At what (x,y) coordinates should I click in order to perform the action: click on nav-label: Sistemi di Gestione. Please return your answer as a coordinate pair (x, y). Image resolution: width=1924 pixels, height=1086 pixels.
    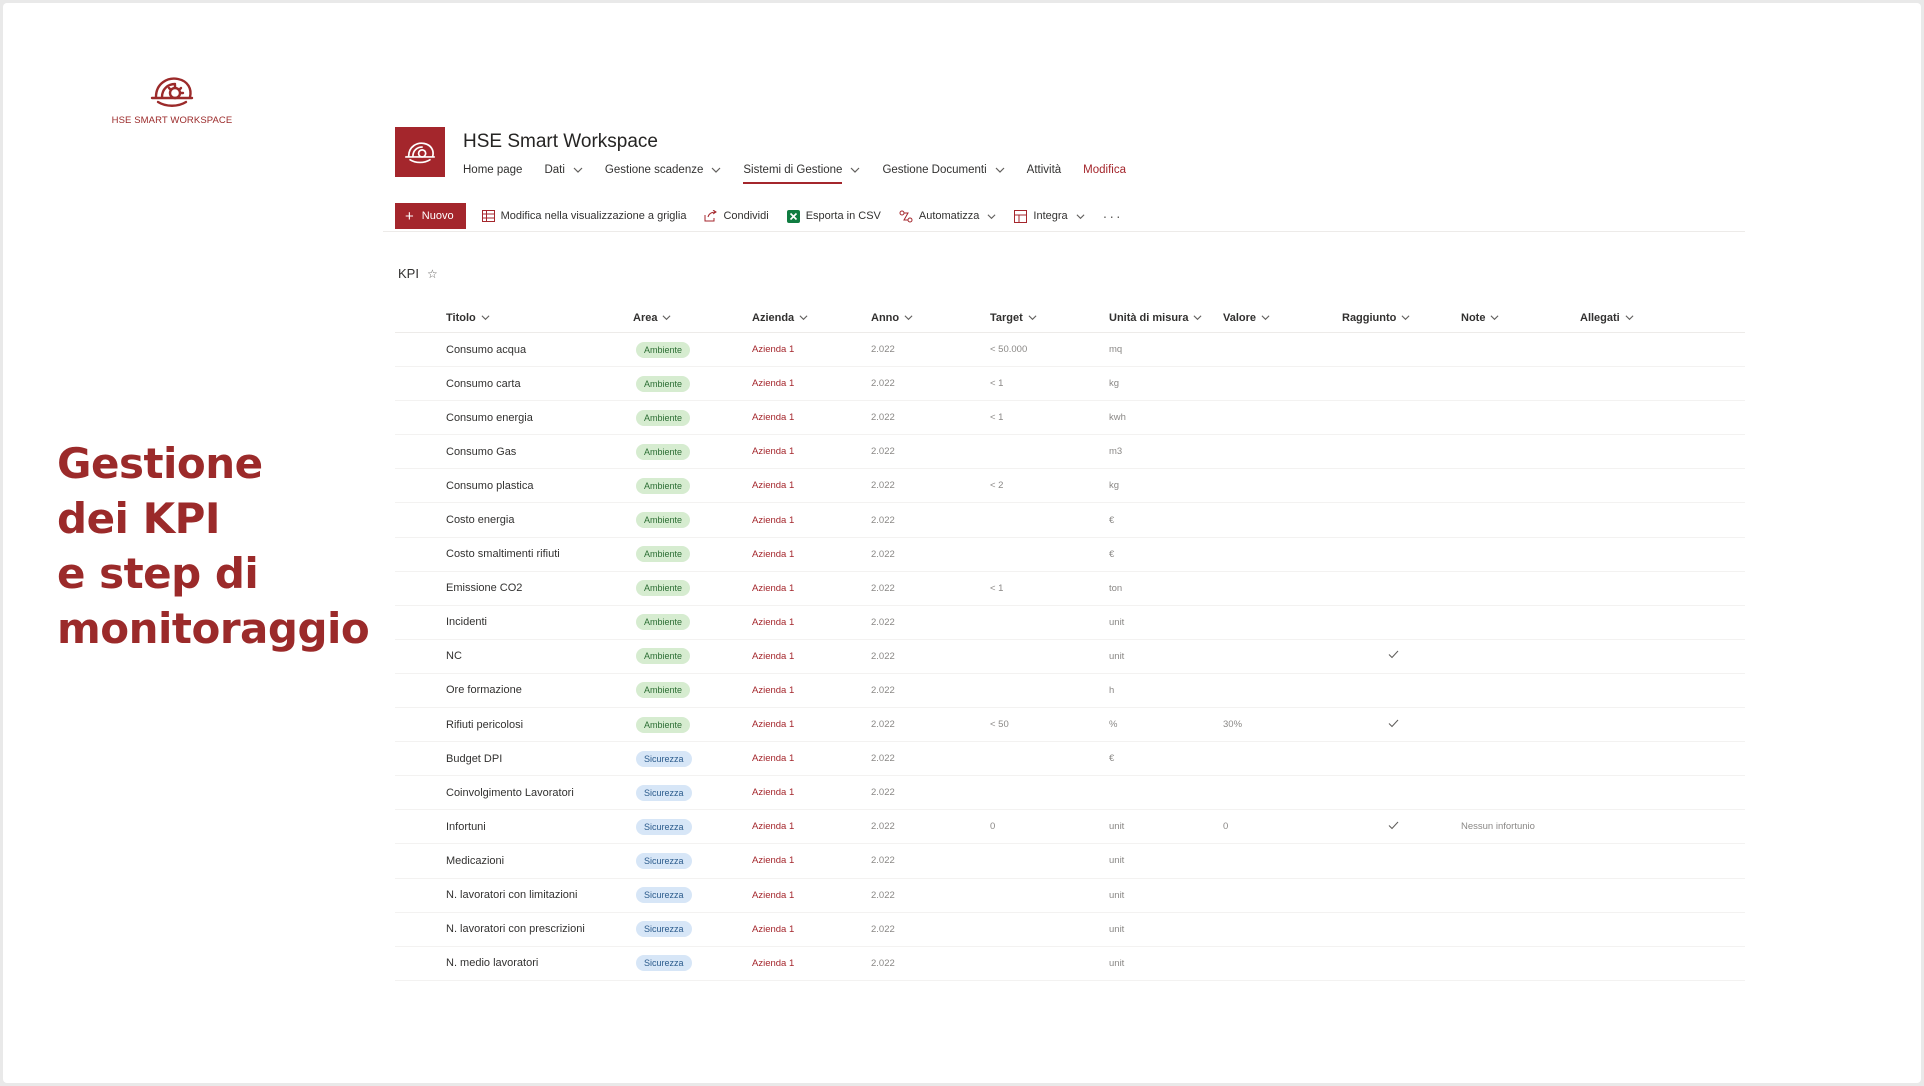
    Looking at the image, I should click on (793, 170).